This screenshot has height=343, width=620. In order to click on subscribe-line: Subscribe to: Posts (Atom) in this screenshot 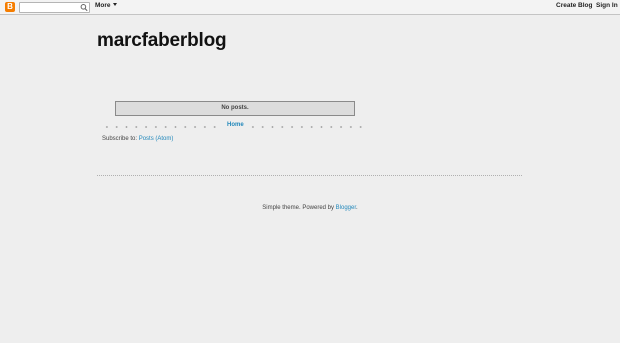, I will do `click(137, 139)`.